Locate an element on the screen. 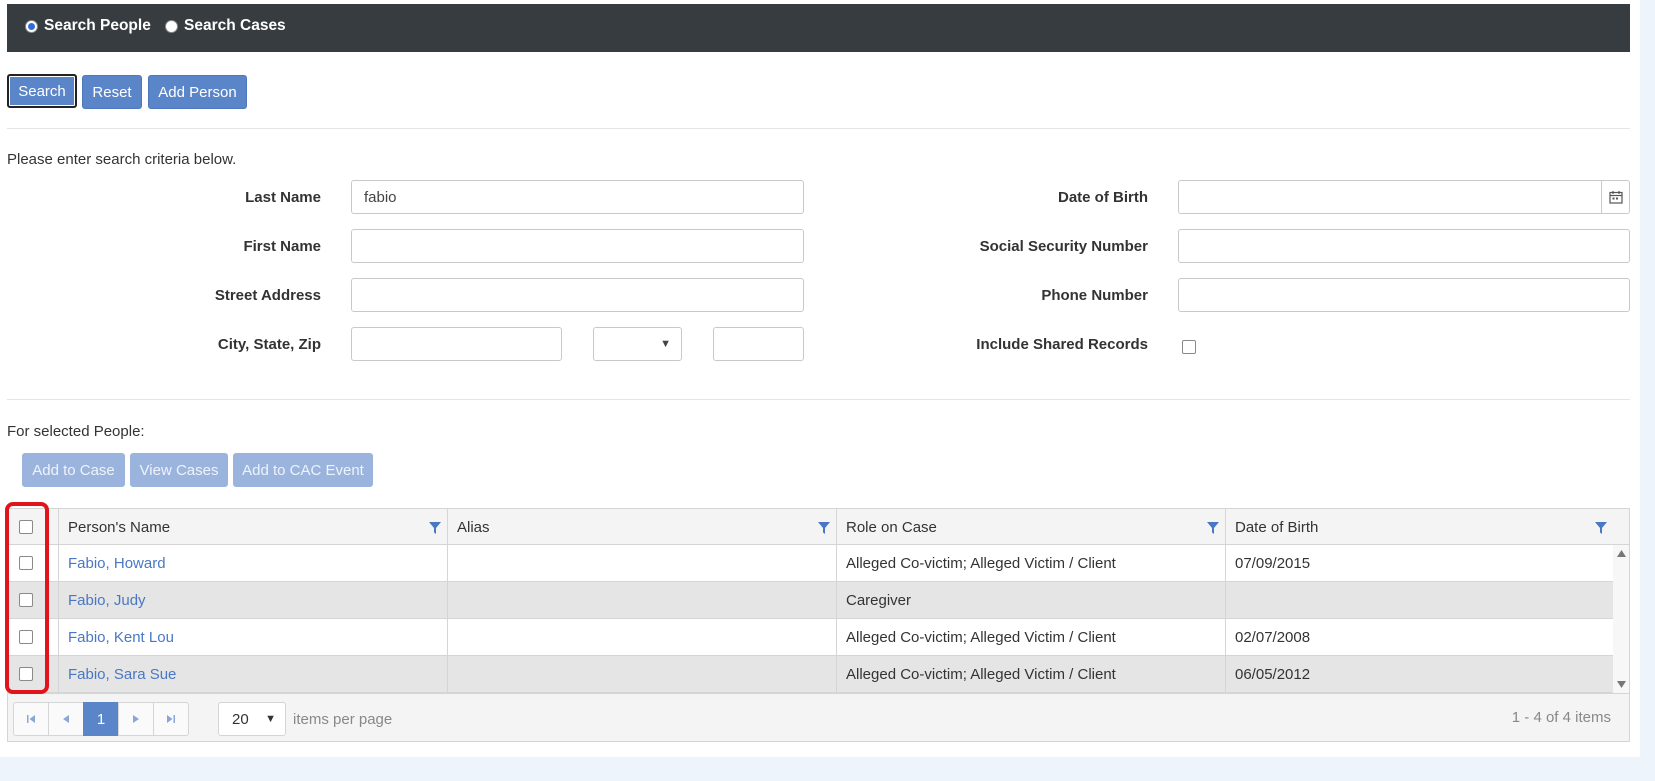 Image resolution: width=1655 pixels, height=781 pixels. search-cases-radio is located at coordinates (171, 26).